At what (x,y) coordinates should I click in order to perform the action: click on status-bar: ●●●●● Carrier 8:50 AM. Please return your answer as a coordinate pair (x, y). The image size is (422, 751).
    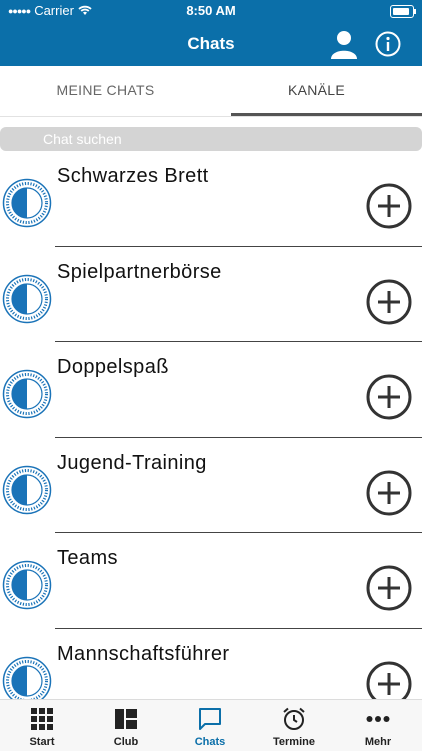
    Looking at the image, I should click on (211, 11).